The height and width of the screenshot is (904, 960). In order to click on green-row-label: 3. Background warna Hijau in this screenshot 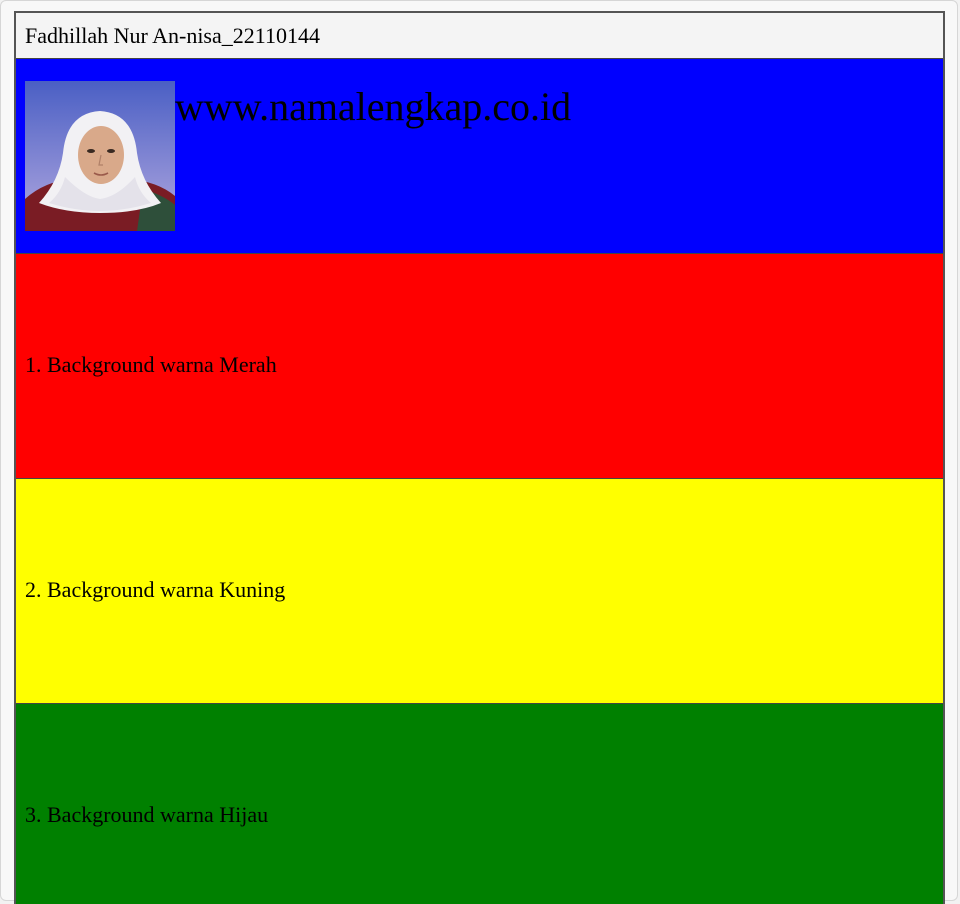, I will do `click(147, 814)`.